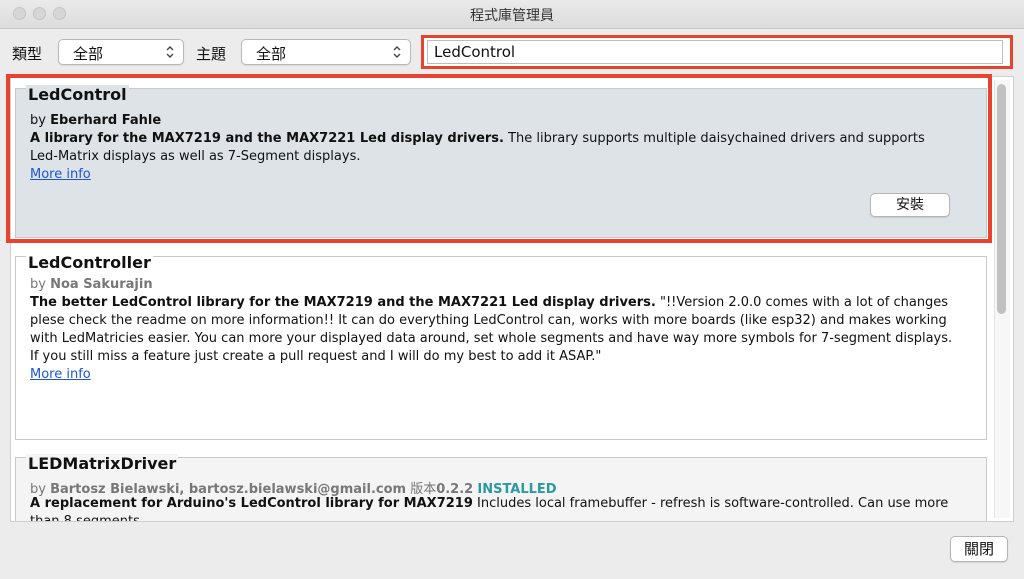 This screenshot has width=1024, height=579. What do you see at coordinates (121, 52) in the screenshot?
I see `type-select: 全部` at bounding box center [121, 52].